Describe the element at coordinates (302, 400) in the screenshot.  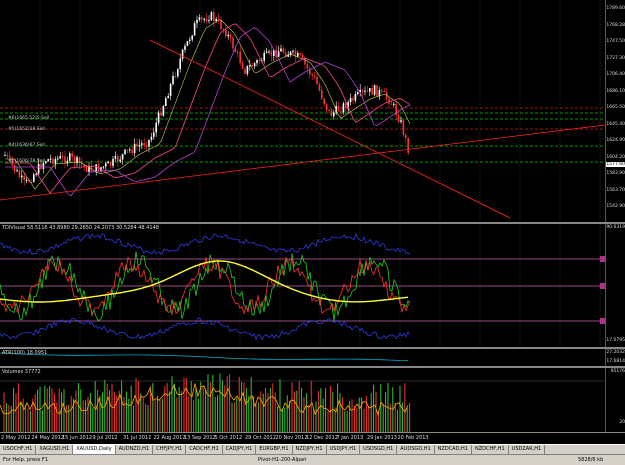
I see `volumes-pane: Volumes 37772` at that location.